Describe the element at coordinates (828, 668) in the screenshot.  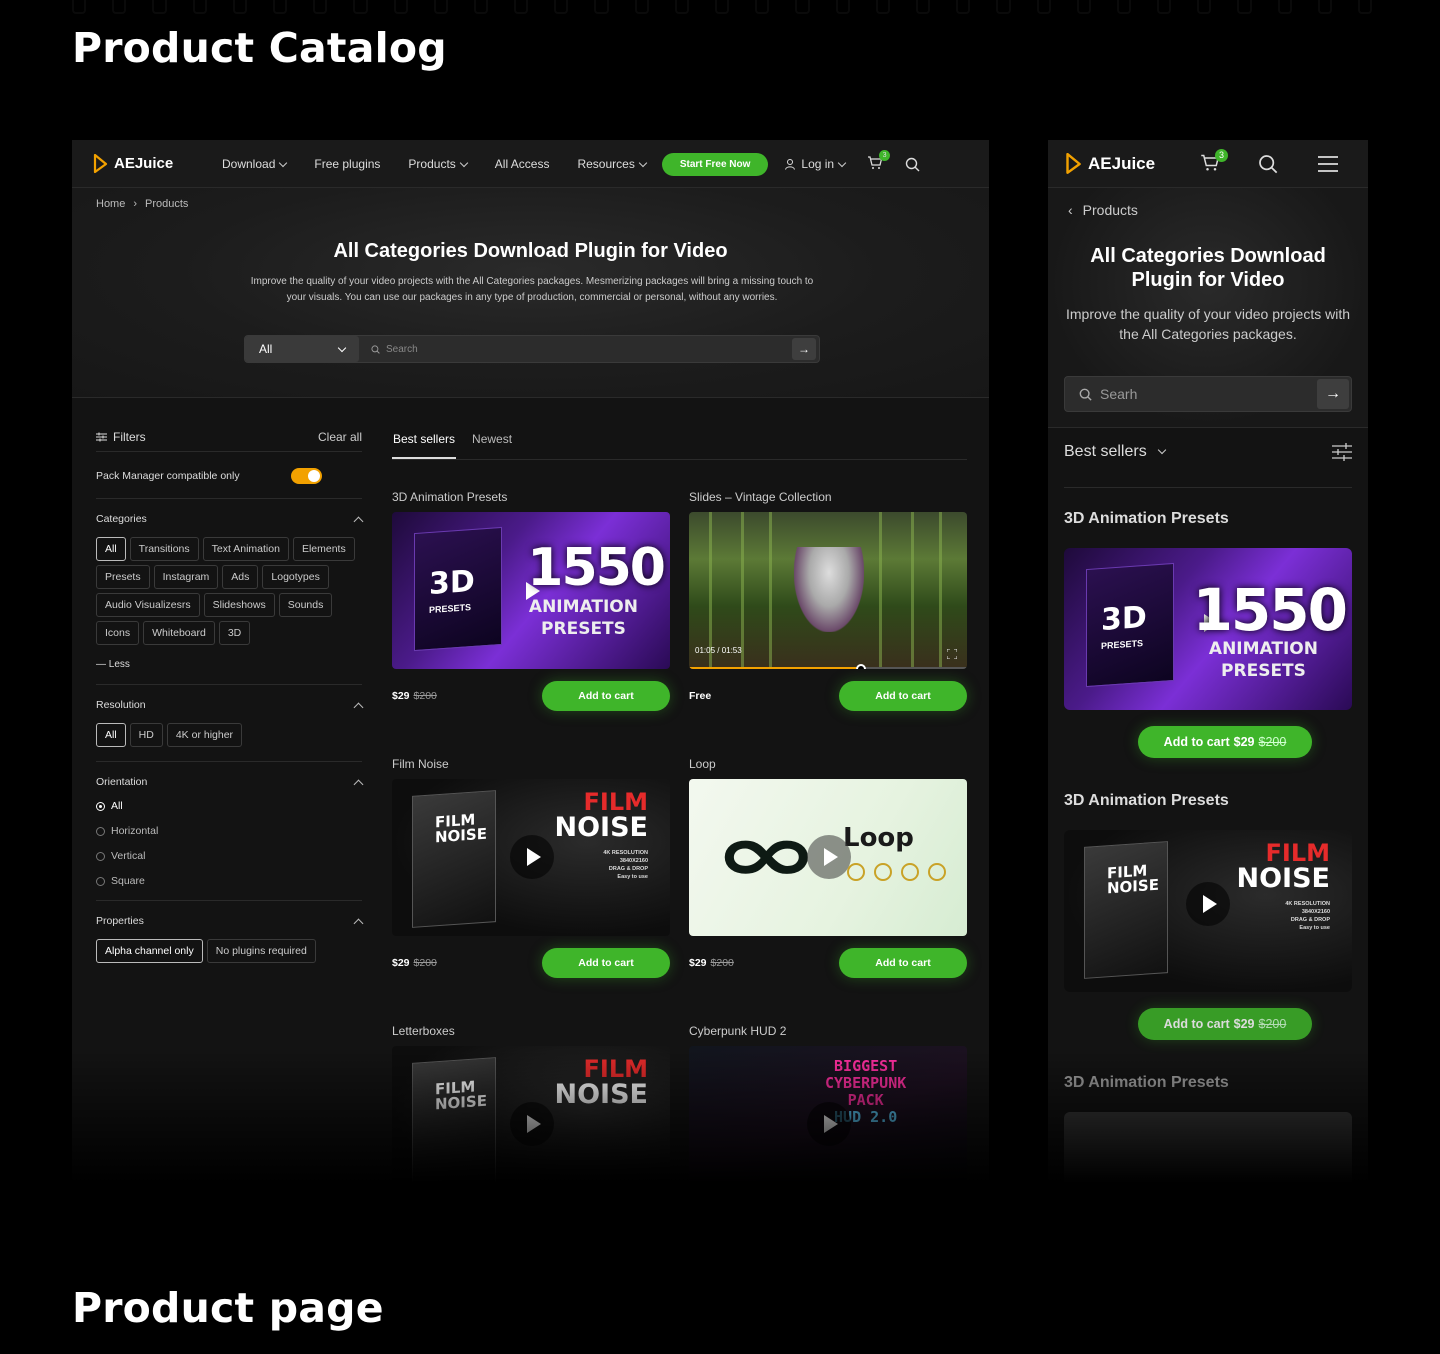
I see `video-progress-bar` at that location.